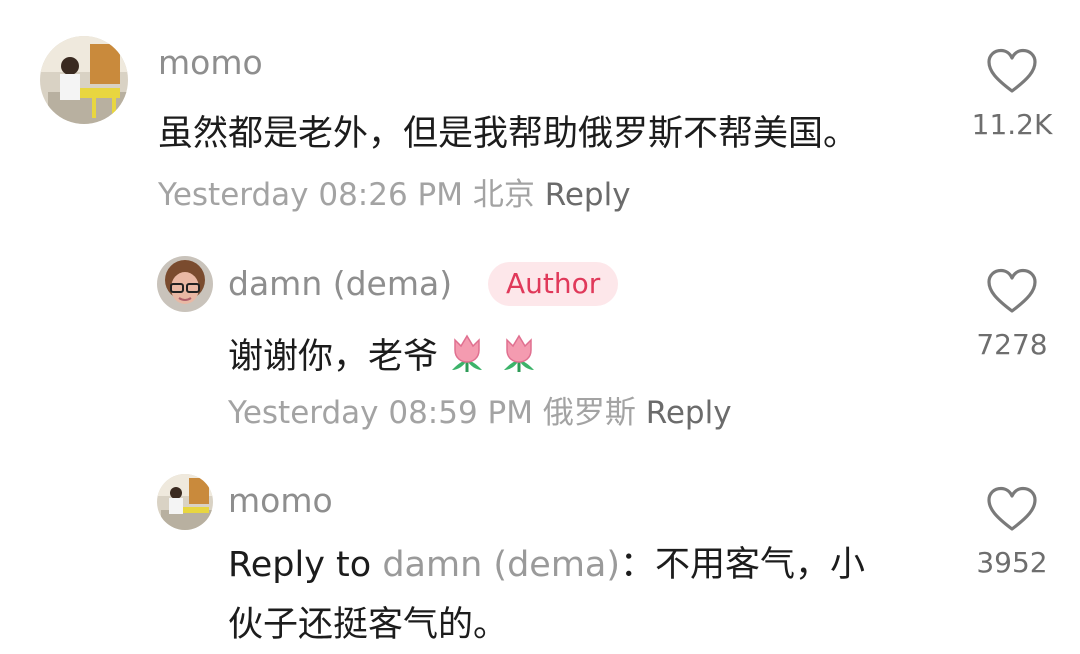 This screenshot has height=654, width=1080. Describe the element at coordinates (589, 413) in the screenshot. I see `comment-location: 俄罗斯` at that location.